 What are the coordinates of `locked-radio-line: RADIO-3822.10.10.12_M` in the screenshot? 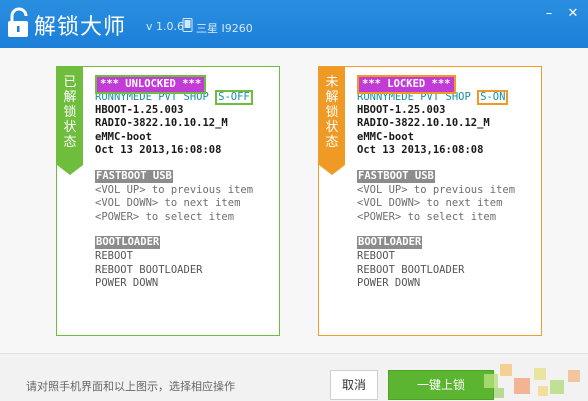 It's located at (423, 123).